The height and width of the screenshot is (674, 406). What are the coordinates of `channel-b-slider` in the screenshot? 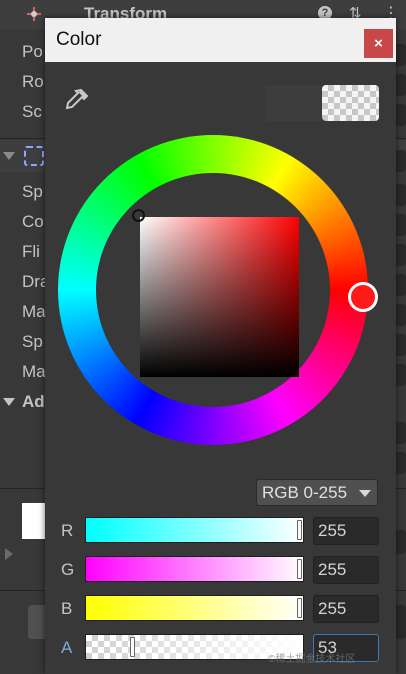 It's located at (194, 608).